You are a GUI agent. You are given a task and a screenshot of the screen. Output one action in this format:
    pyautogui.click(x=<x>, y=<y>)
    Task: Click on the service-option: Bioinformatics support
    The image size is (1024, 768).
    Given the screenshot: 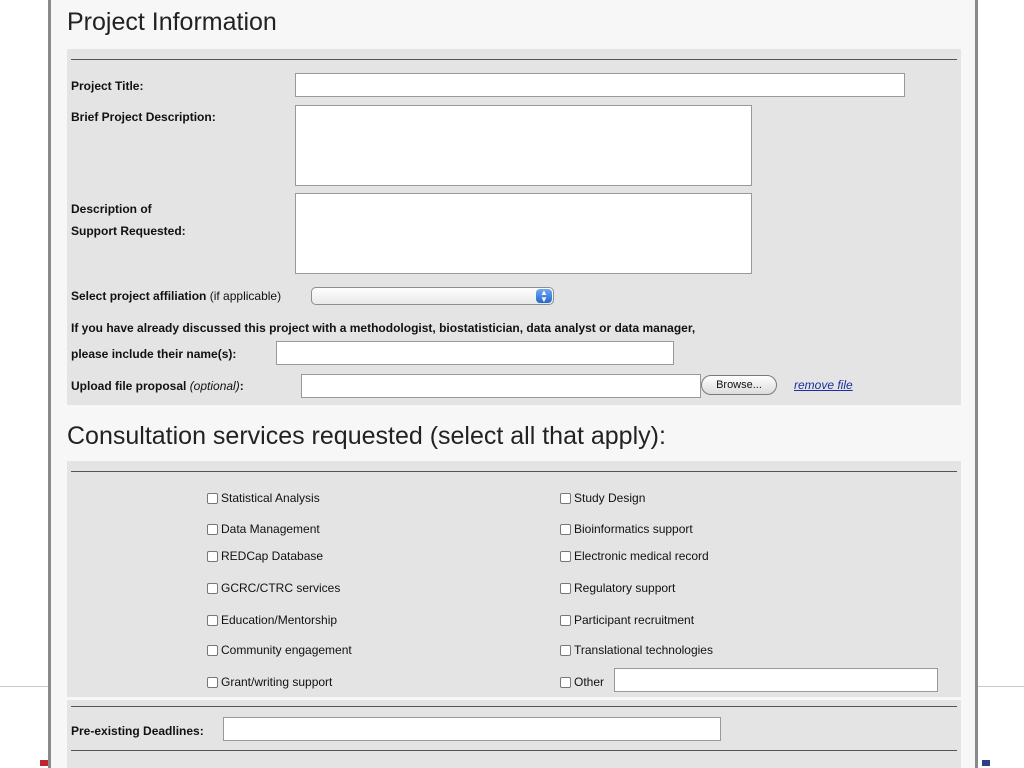 What is the action you would take?
    pyautogui.click(x=626, y=529)
    